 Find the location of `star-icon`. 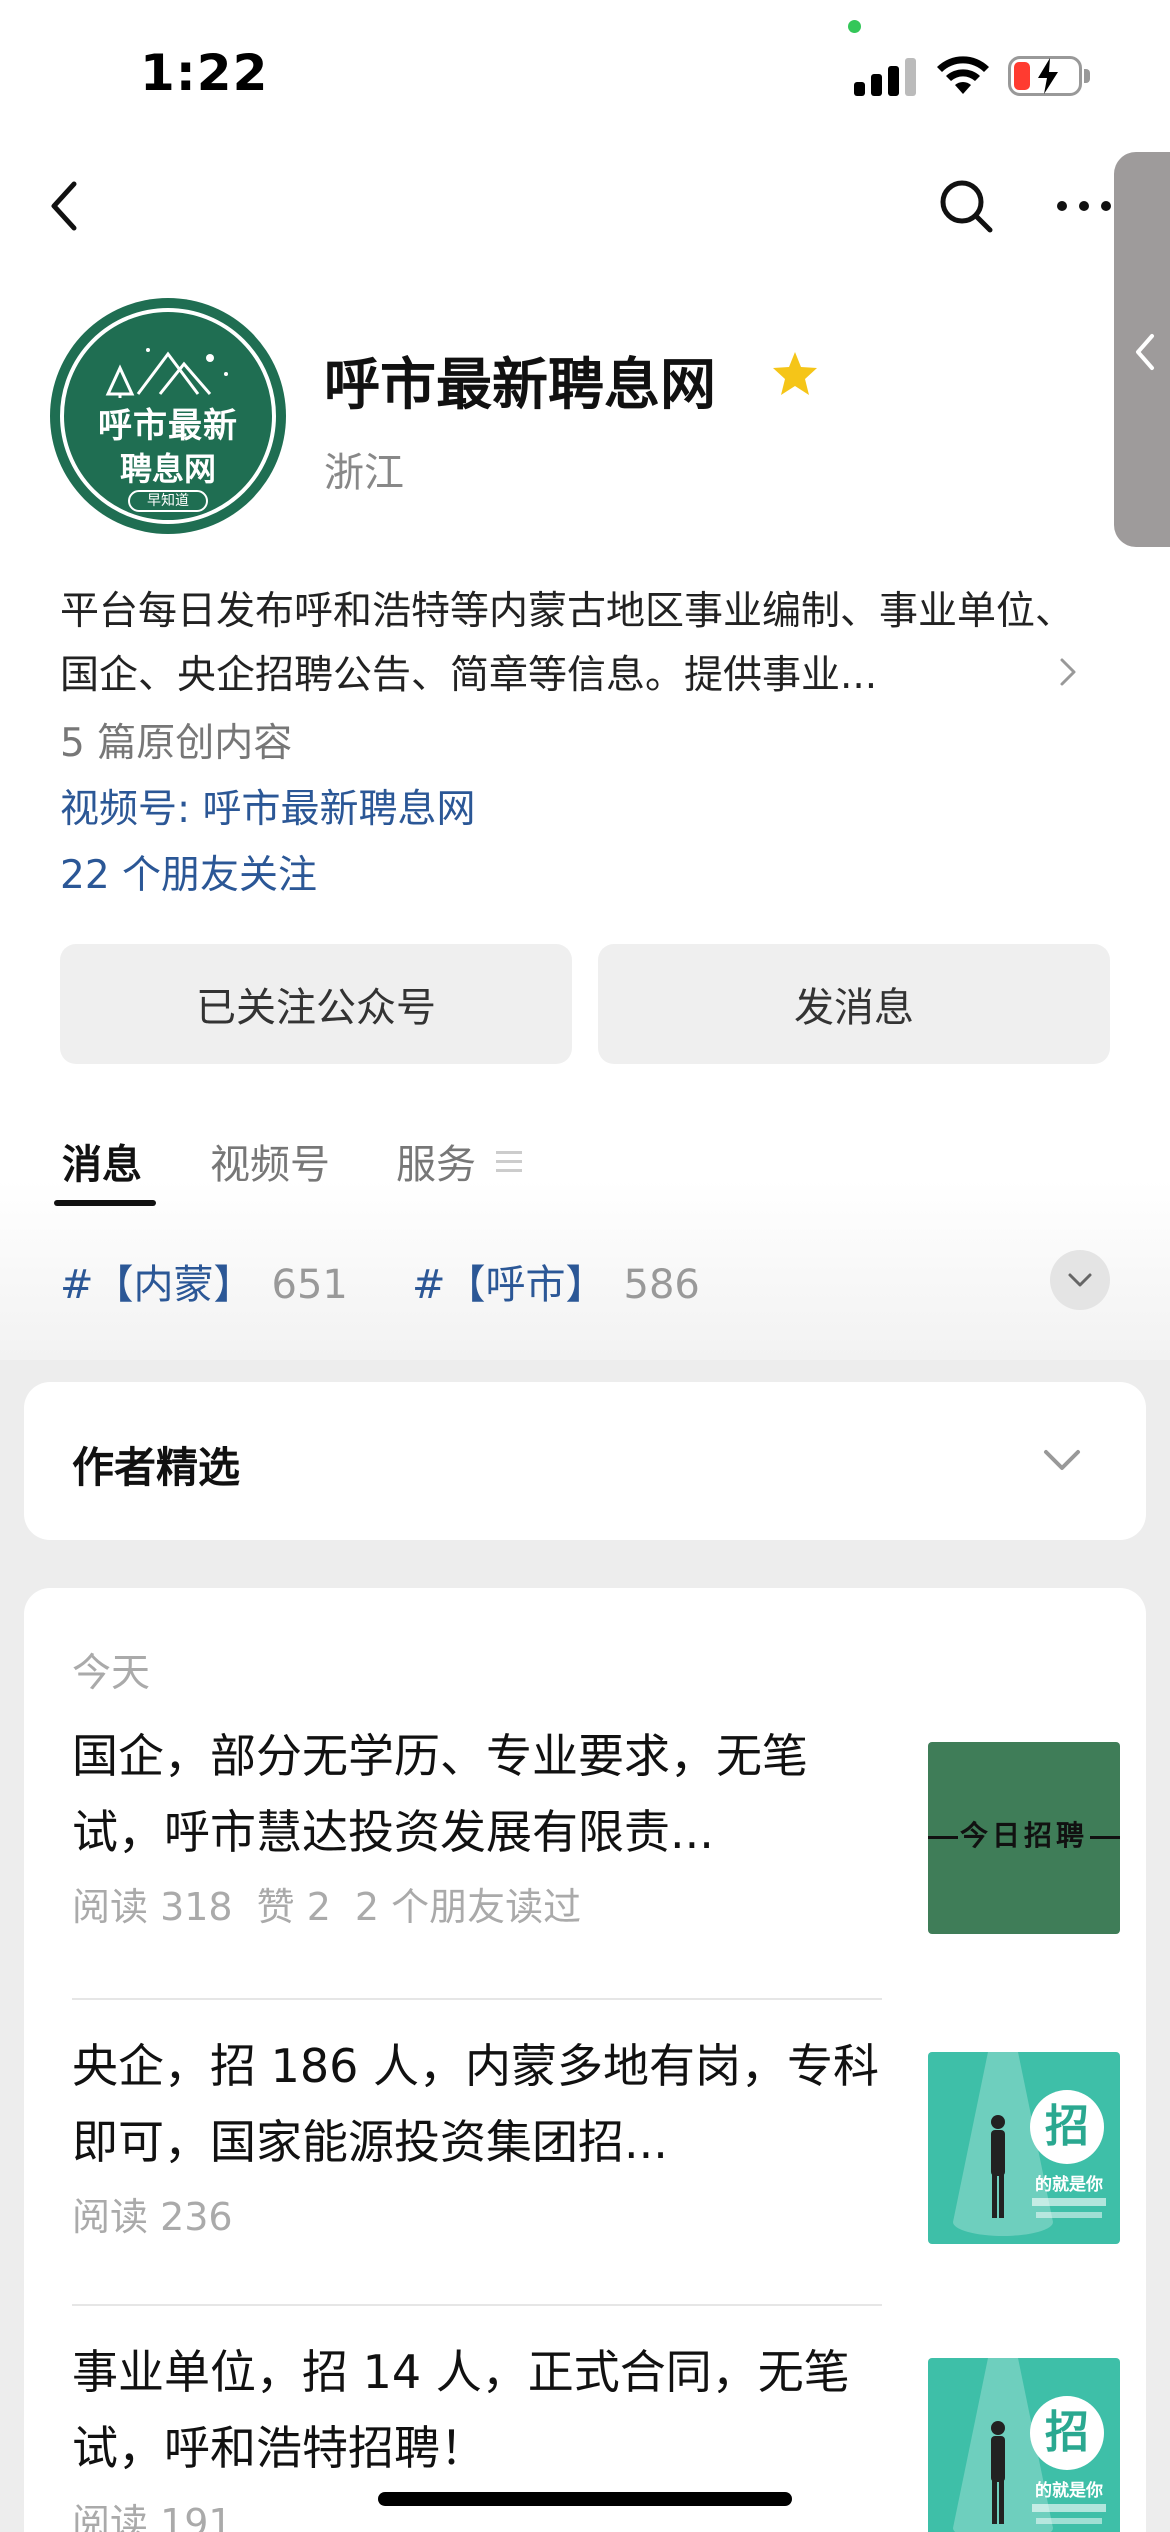

star-icon is located at coordinates (795, 374).